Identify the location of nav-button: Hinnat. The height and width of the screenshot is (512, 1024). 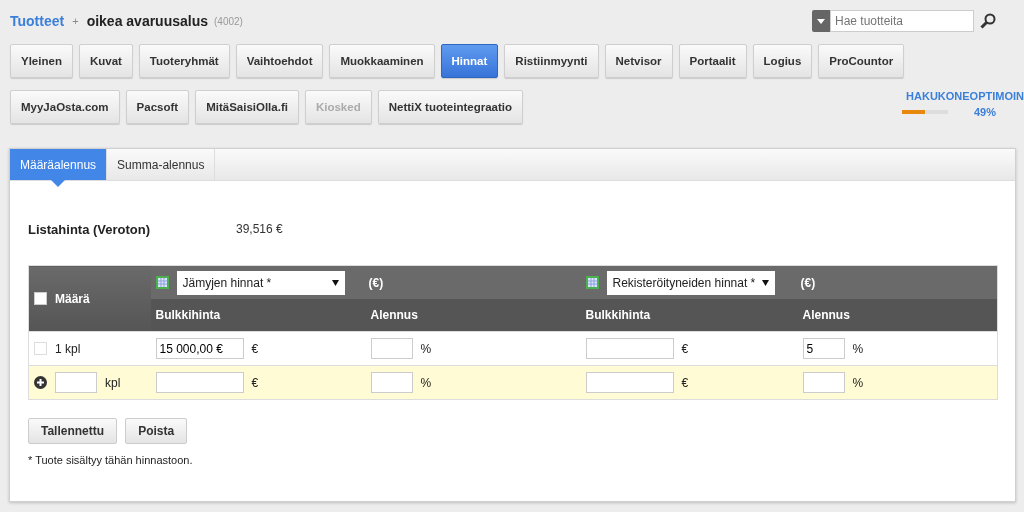
(469, 61).